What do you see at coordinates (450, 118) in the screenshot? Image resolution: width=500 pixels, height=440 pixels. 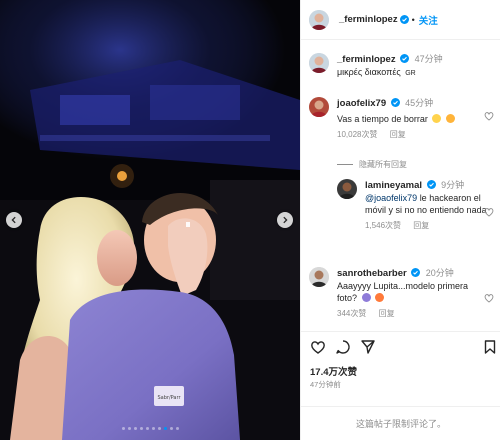 I see `laughing-face-icon` at bounding box center [450, 118].